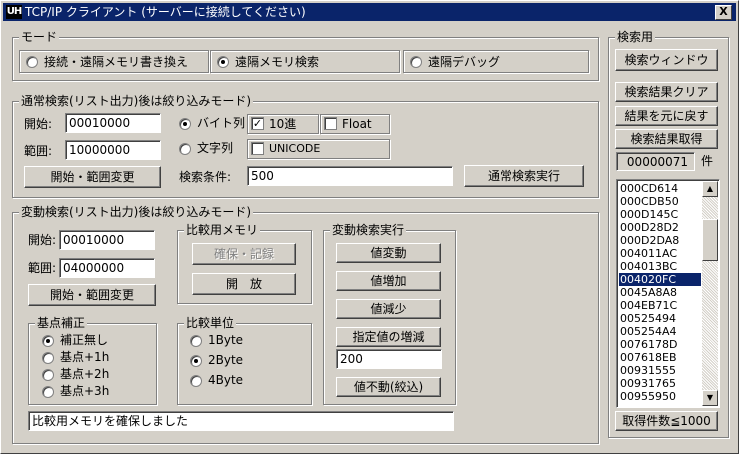 Image resolution: width=739 pixels, height=454 pixels. What do you see at coordinates (388, 337) in the screenshot?
I see `delta-button: 指定値の増減` at bounding box center [388, 337].